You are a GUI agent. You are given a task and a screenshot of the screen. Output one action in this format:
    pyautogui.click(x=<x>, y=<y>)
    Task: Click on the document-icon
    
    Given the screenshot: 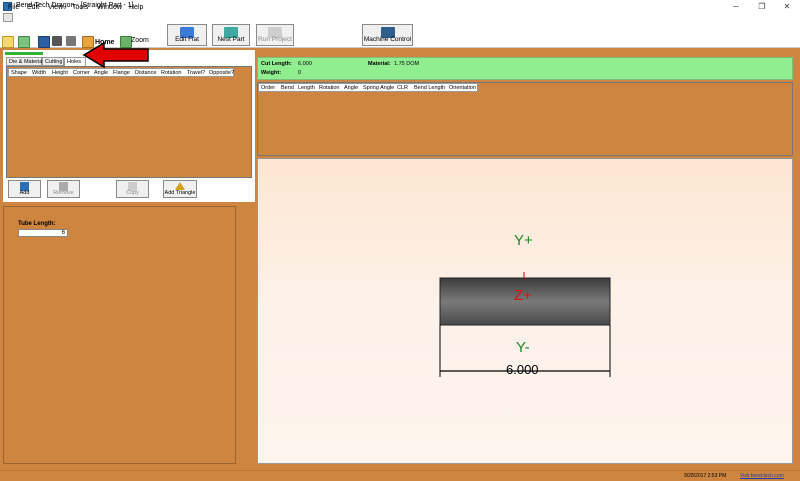 What is the action you would take?
    pyautogui.click(x=8, y=17)
    